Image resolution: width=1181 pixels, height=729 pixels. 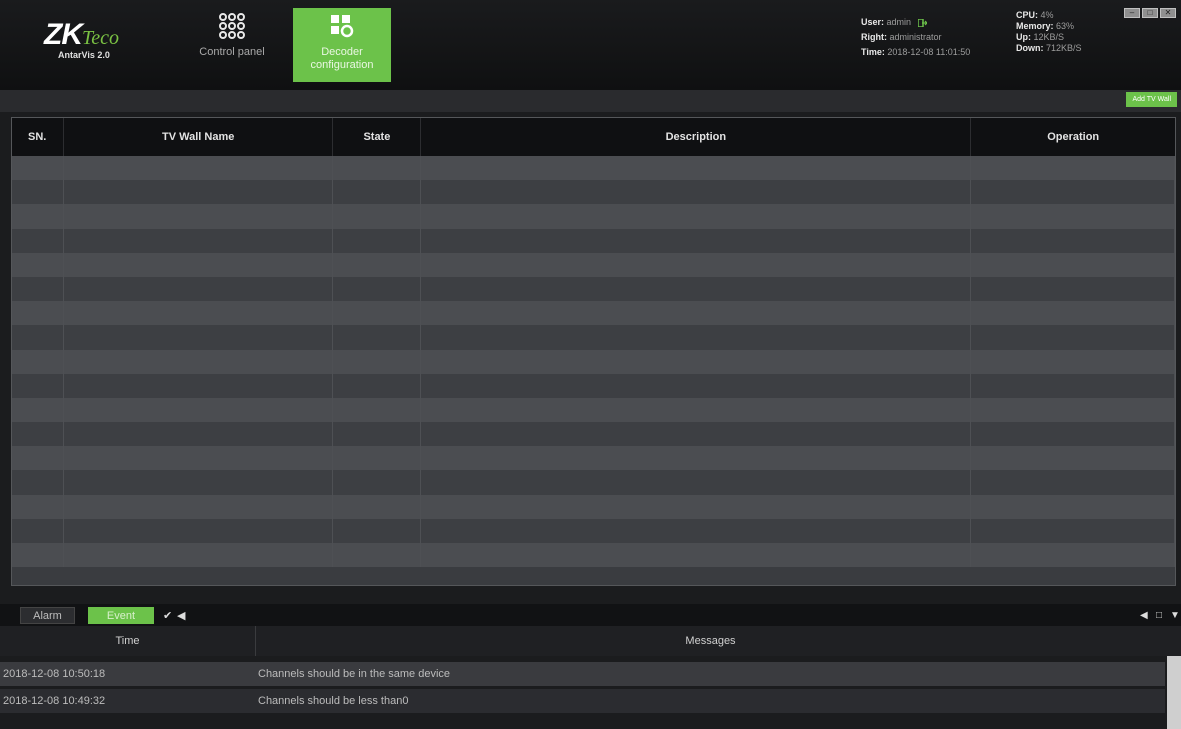 I want to click on logout-icon, so click(x=922, y=22).